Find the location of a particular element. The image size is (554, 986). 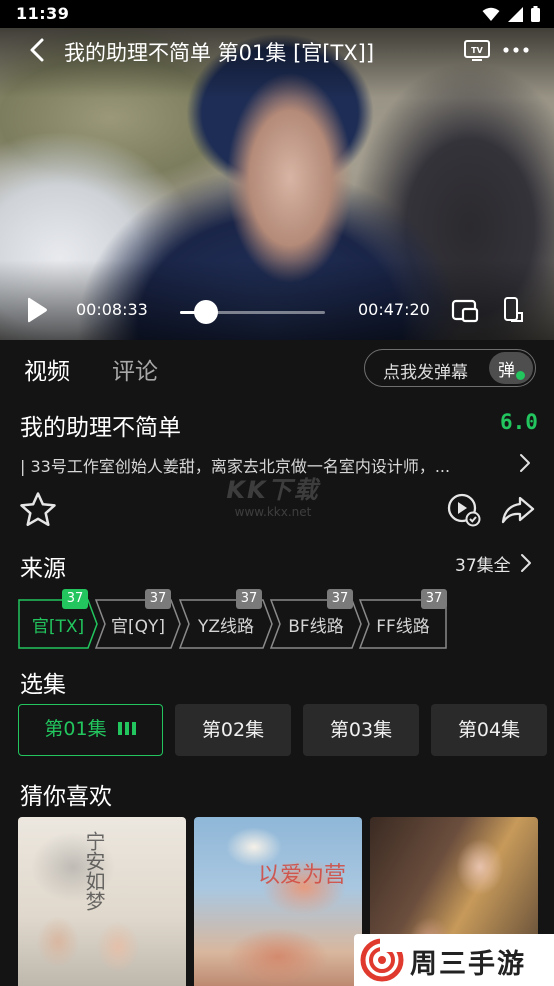

status-icons is located at coordinates (511, 14).